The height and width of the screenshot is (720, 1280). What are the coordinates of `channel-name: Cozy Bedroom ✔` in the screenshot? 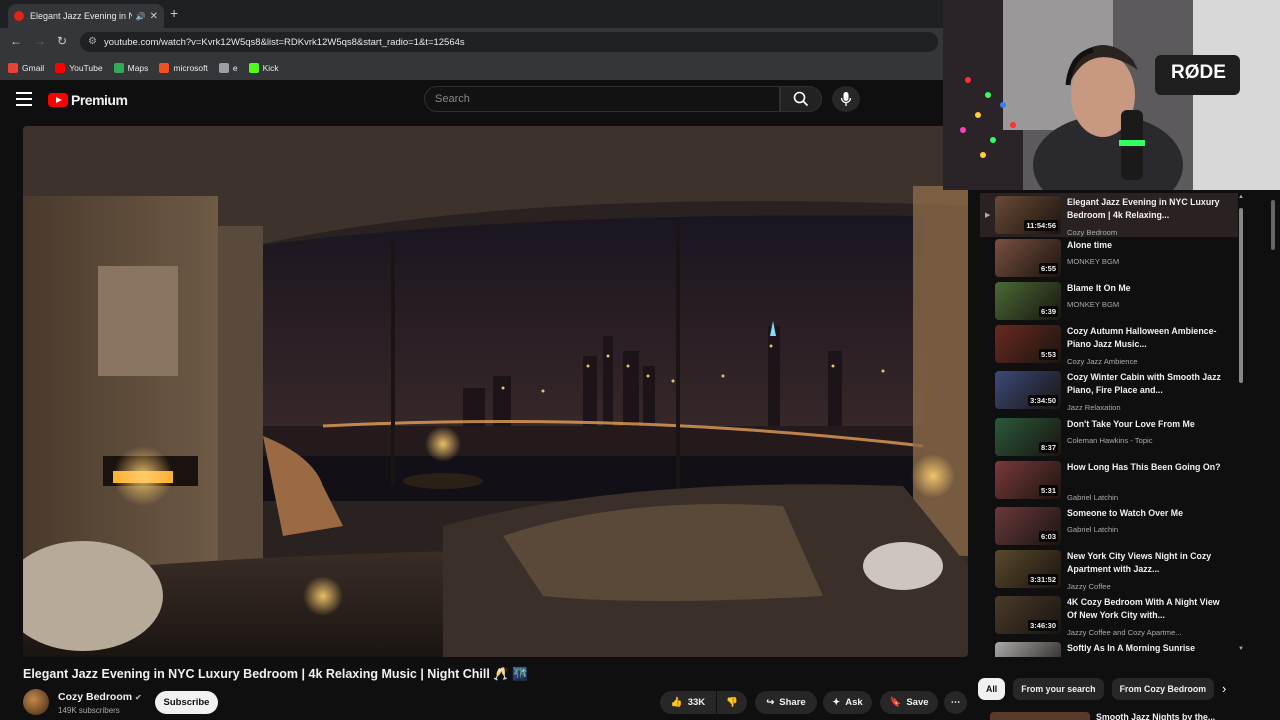 It's located at (100, 697).